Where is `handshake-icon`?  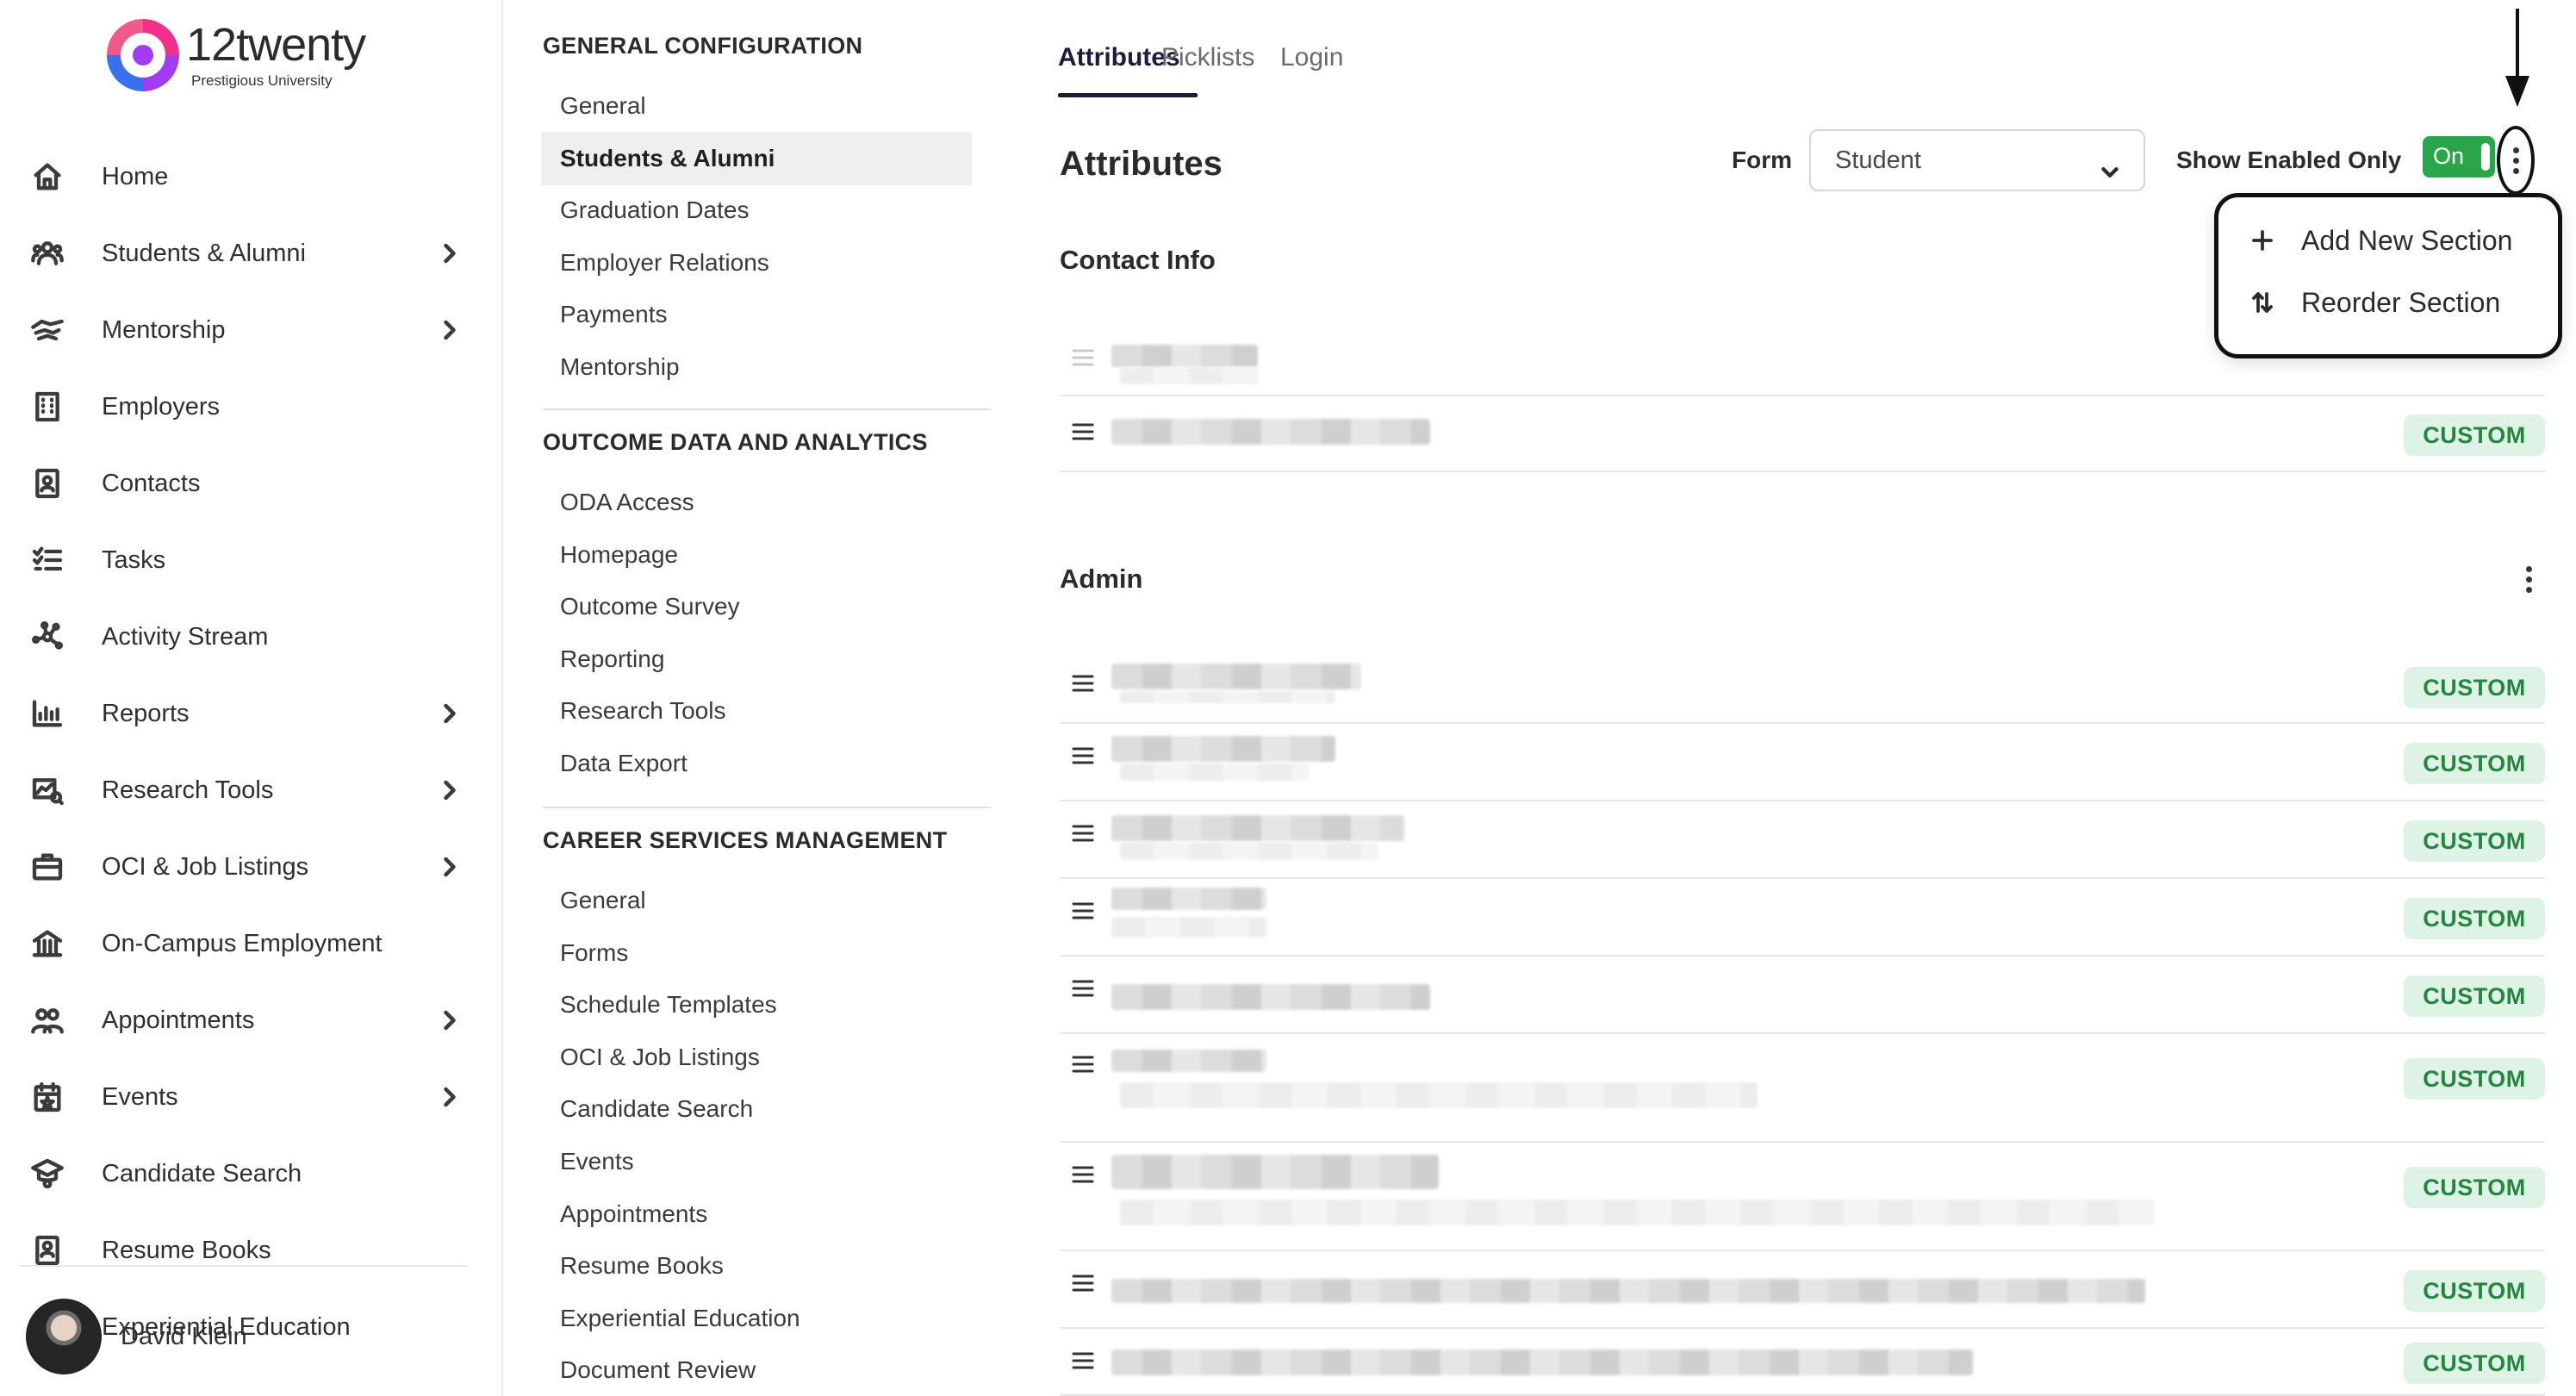 handshake-icon is located at coordinates (48, 330).